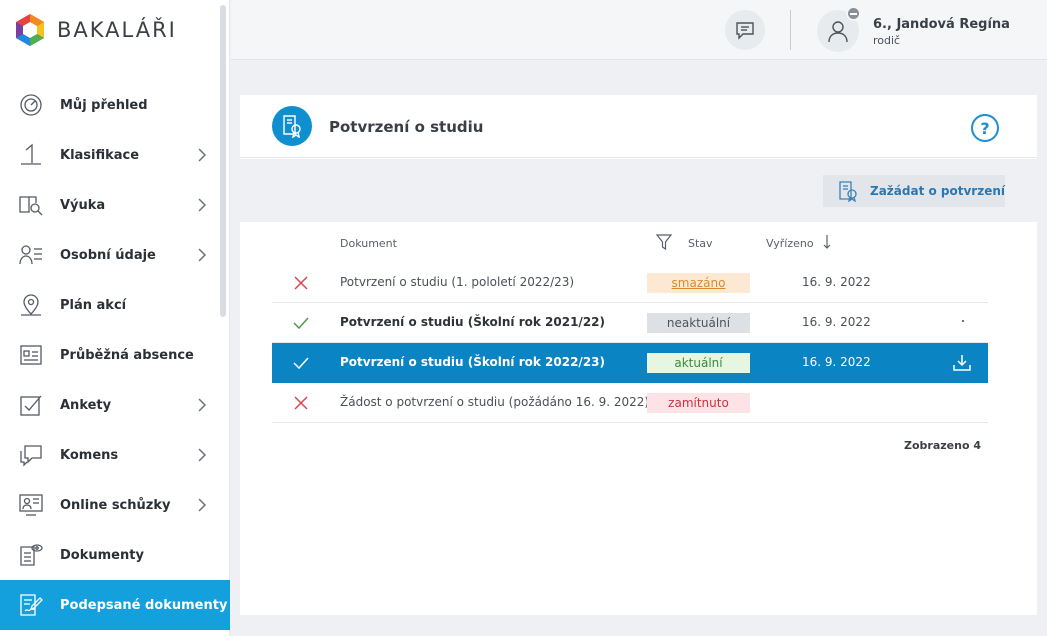  I want to click on sidebar-item-komens: Komens, so click(115, 455).